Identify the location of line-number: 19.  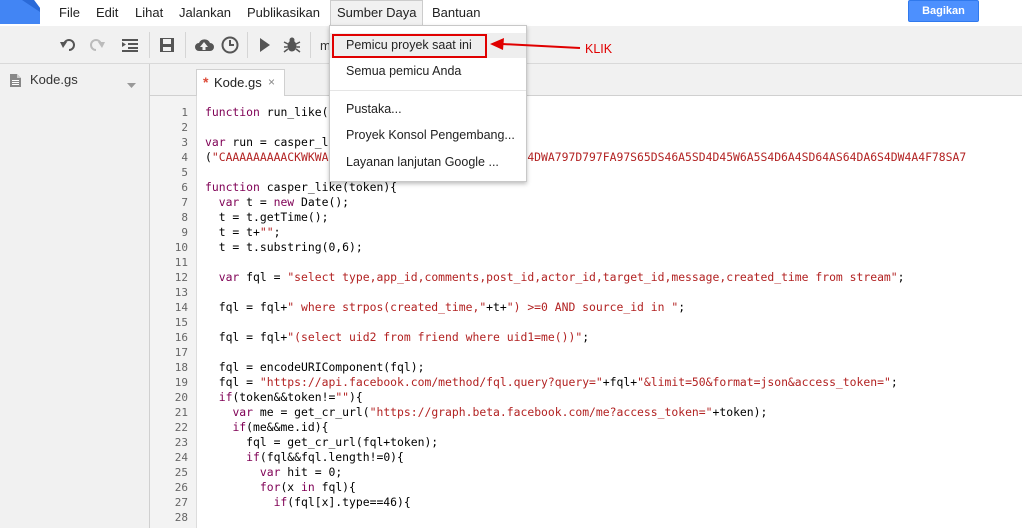
(181, 382).